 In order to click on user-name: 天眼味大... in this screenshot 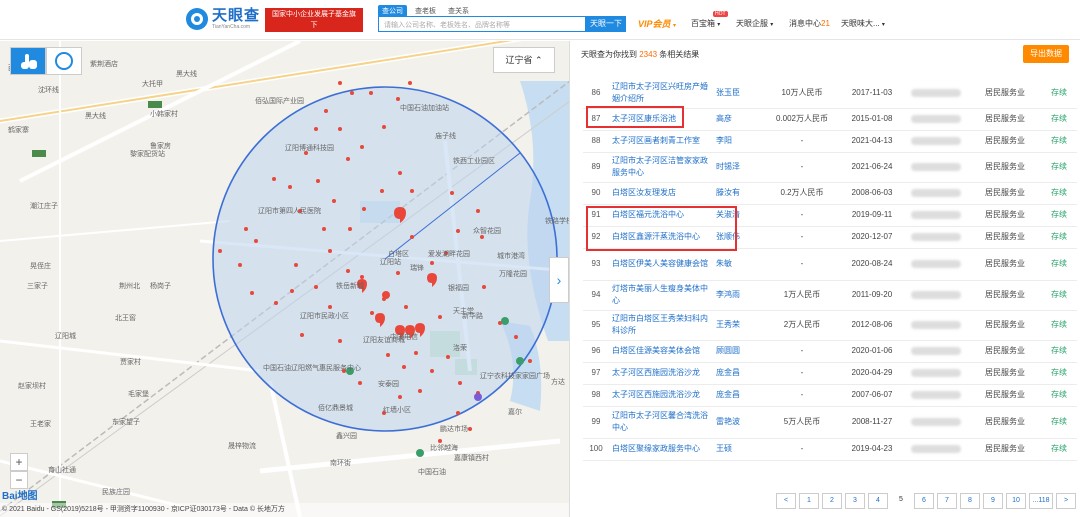, I will do `click(860, 23)`.